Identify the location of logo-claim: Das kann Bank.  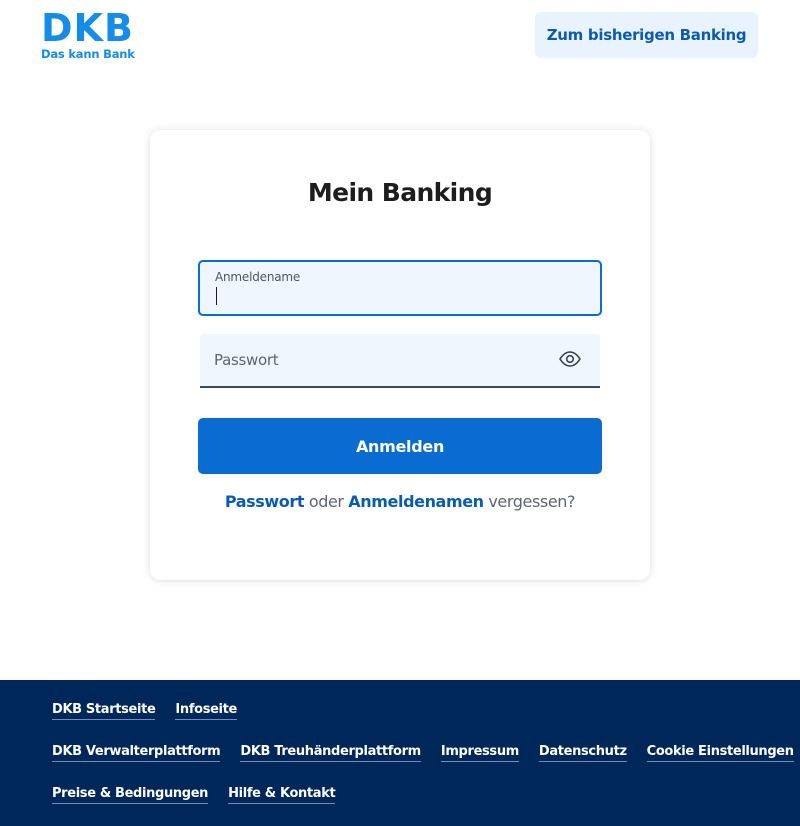
(88, 54).